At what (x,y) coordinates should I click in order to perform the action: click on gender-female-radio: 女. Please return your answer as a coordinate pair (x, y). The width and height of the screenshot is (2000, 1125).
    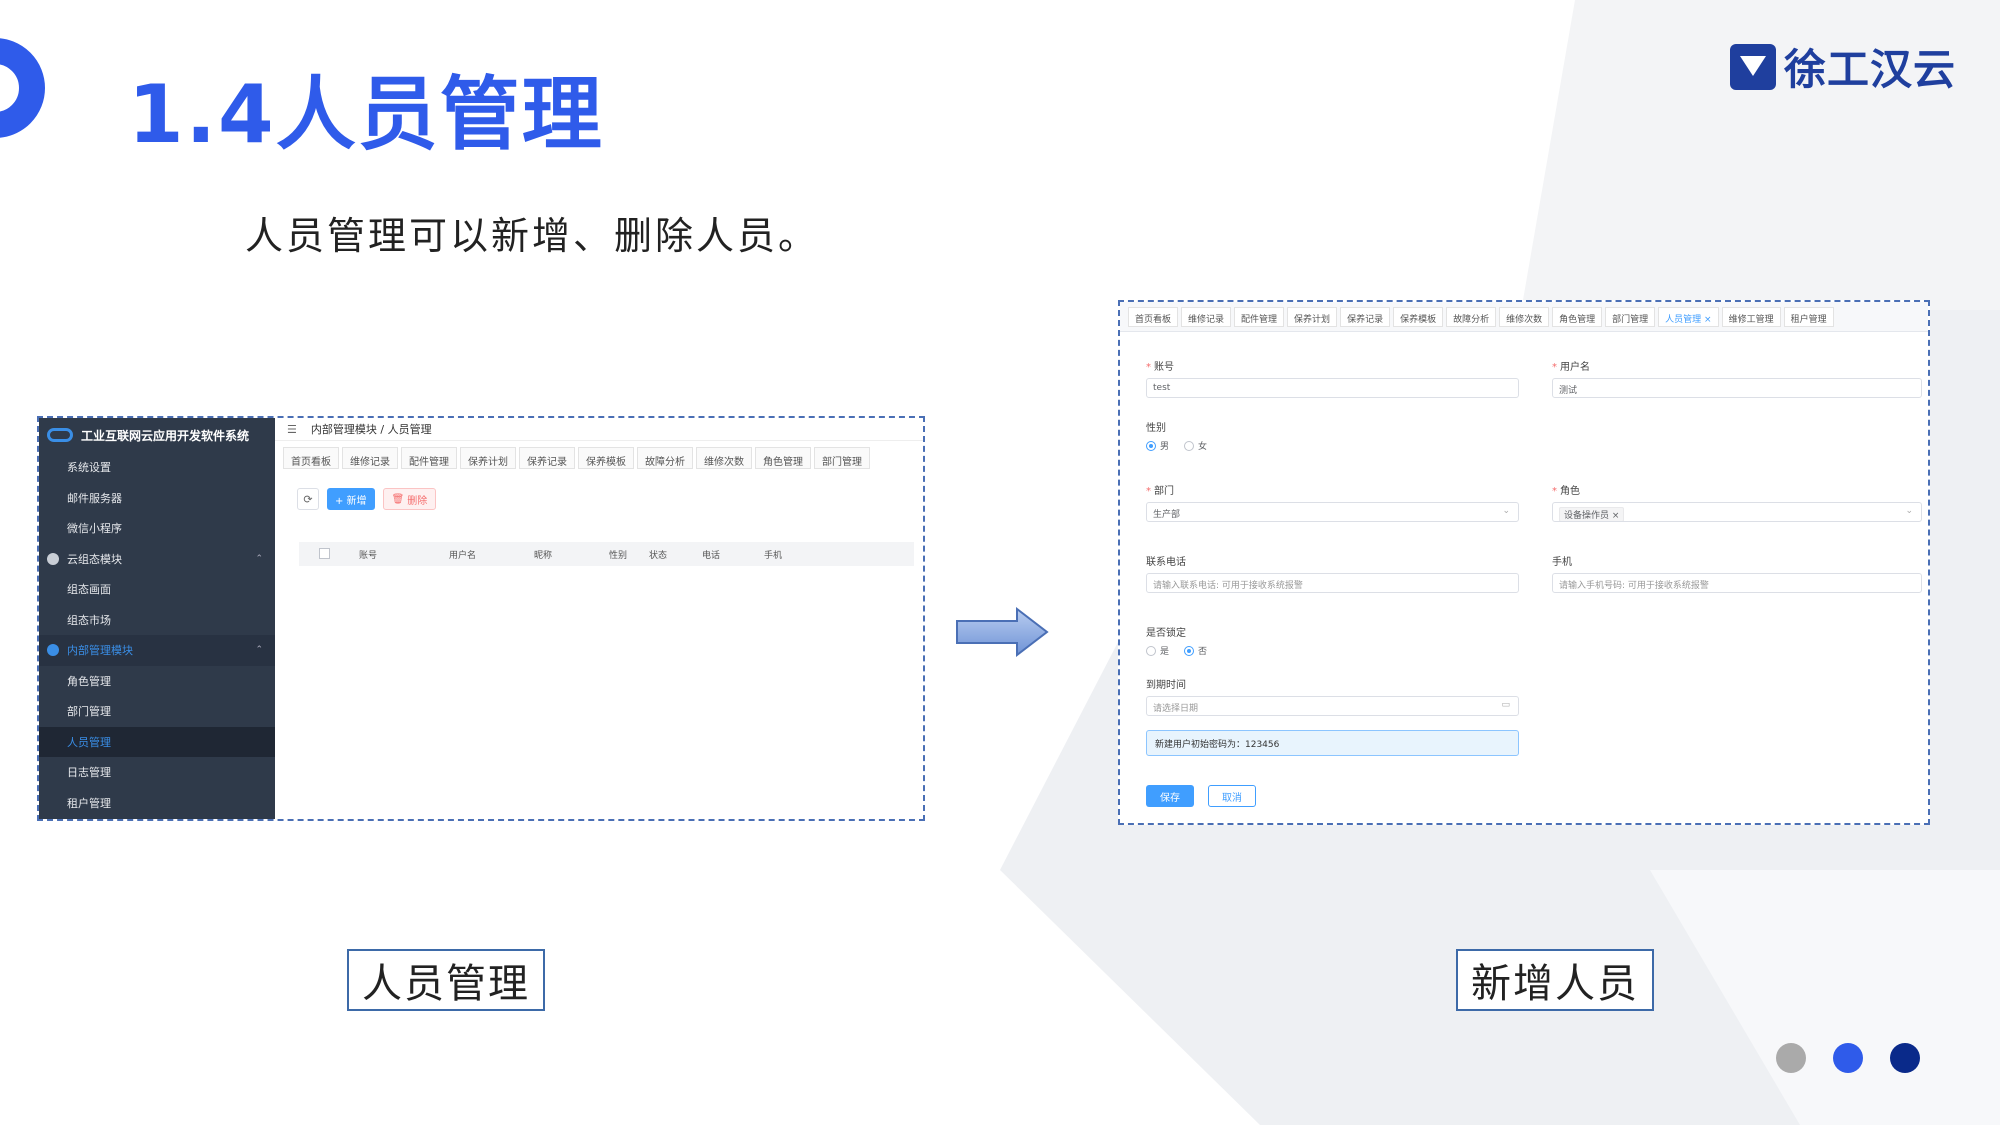
    Looking at the image, I should click on (1195, 445).